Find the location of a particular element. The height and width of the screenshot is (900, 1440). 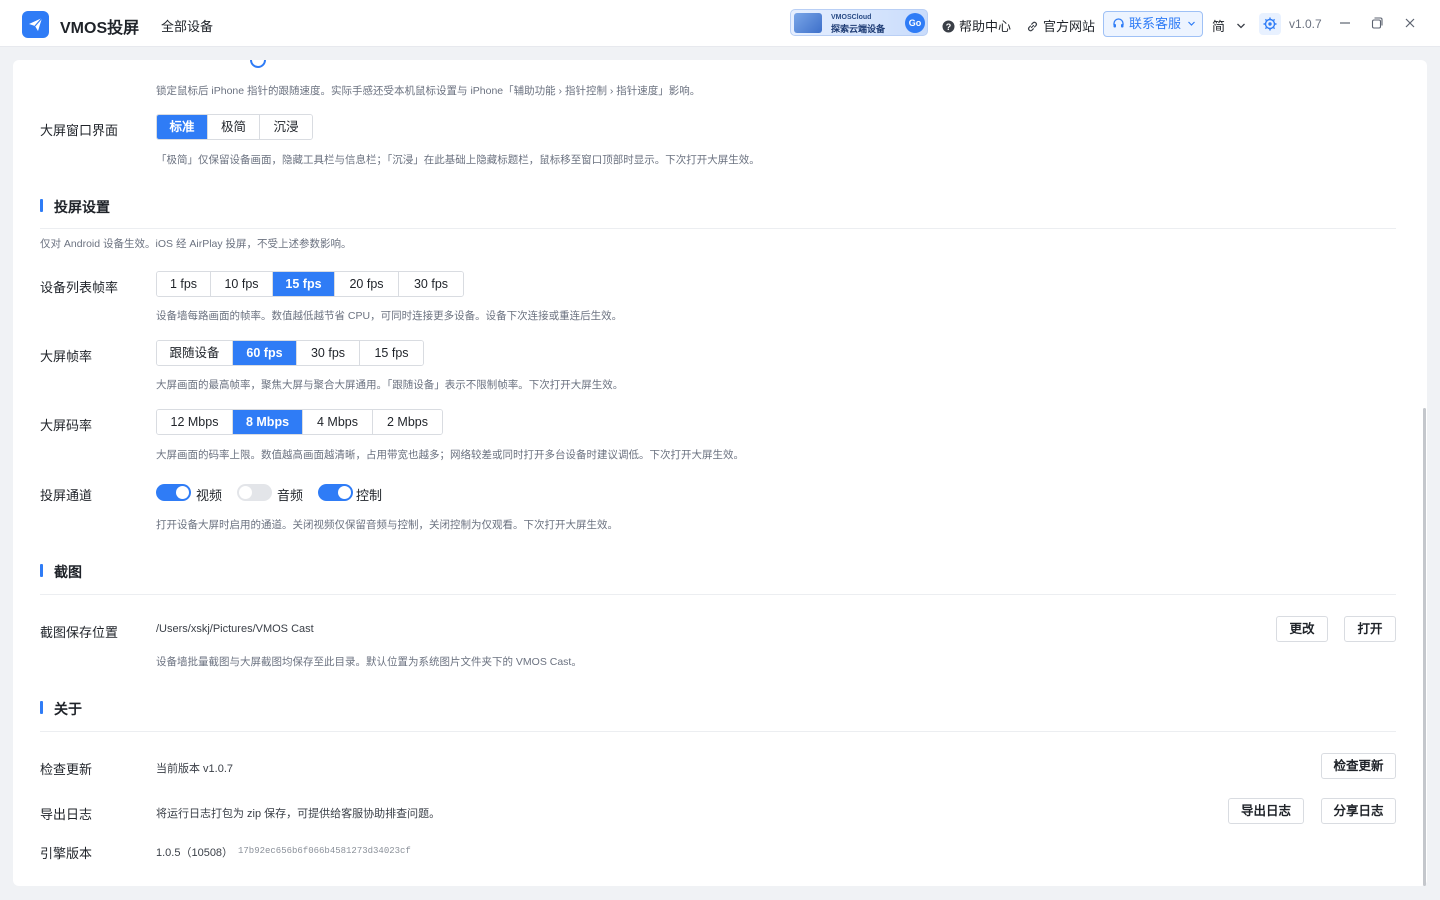

official-site-label: 官方网站 is located at coordinates (1069, 26).